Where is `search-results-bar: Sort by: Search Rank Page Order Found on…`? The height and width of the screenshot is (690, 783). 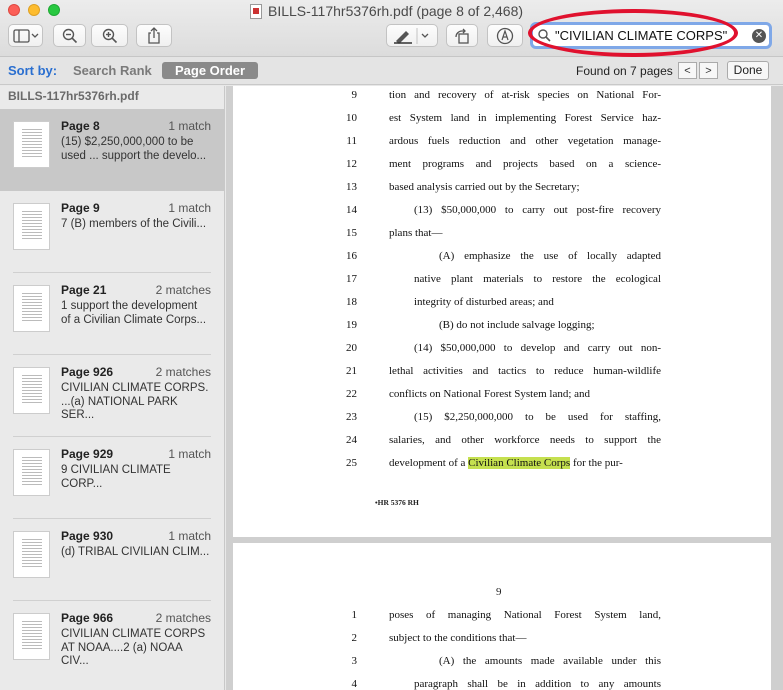
search-results-bar: Sort by: Search Rank Page Order Found on… is located at coordinates (391, 71).